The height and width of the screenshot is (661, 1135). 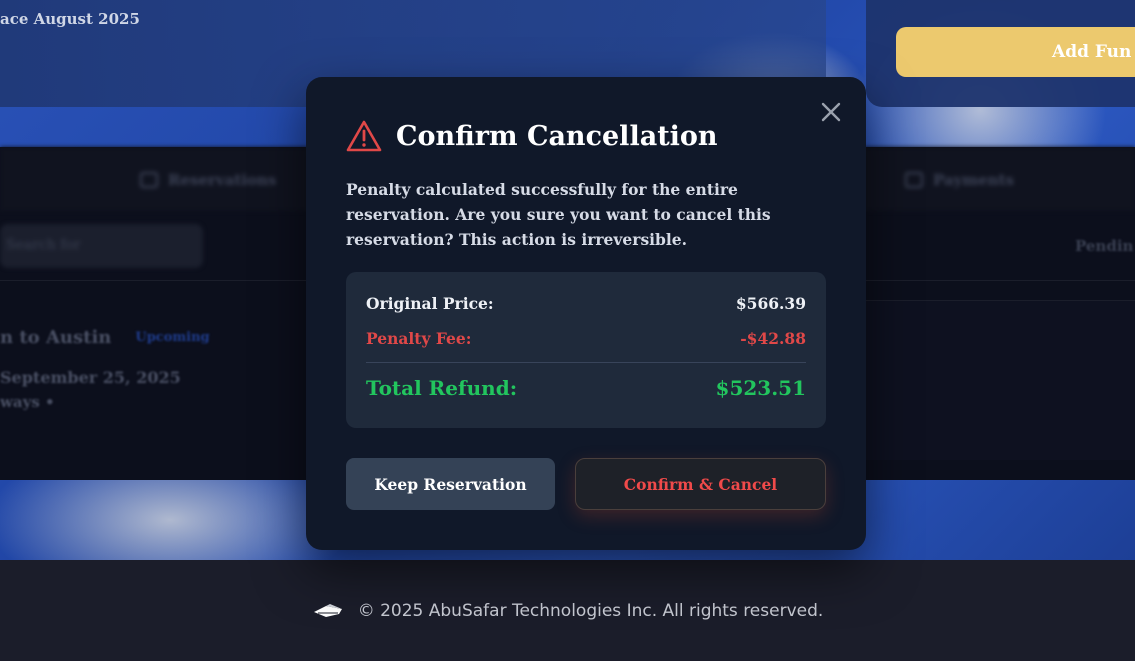 I want to click on add-funds-button: Add Fun, so click(x=1015, y=52).